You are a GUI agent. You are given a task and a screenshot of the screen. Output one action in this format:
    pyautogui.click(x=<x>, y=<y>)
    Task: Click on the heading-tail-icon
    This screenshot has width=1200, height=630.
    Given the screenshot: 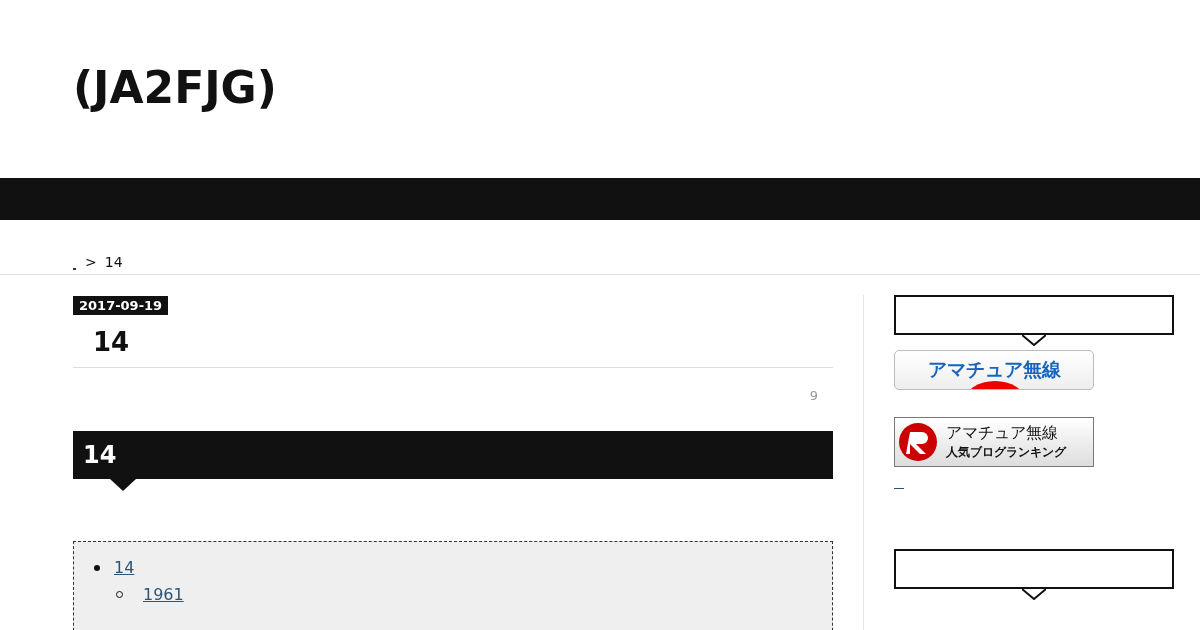 What is the action you would take?
    pyautogui.click(x=123, y=485)
    